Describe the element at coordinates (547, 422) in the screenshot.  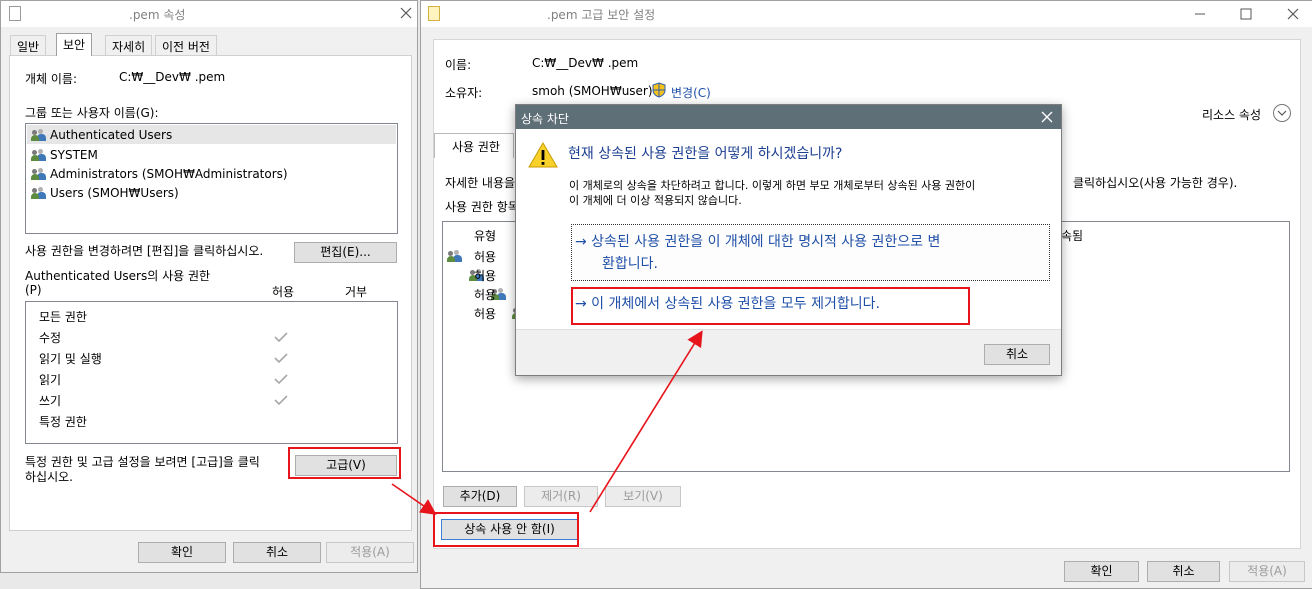
I see `annotation-arrows` at that location.